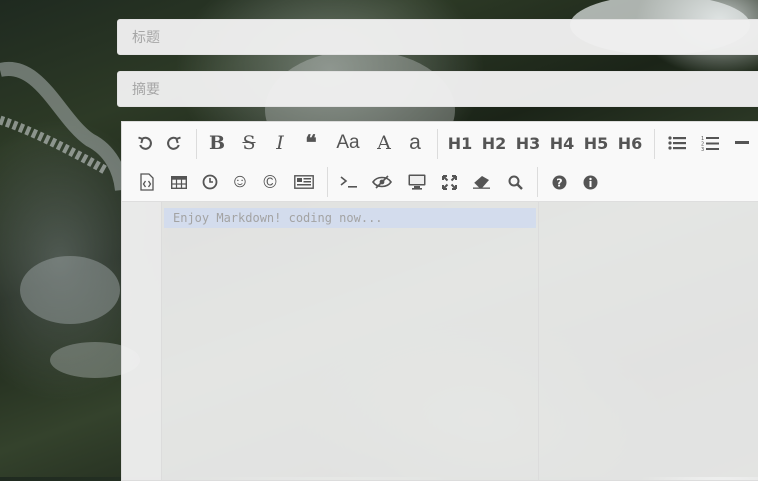  What do you see at coordinates (417, 182) in the screenshot?
I see `preview-icon` at bounding box center [417, 182].